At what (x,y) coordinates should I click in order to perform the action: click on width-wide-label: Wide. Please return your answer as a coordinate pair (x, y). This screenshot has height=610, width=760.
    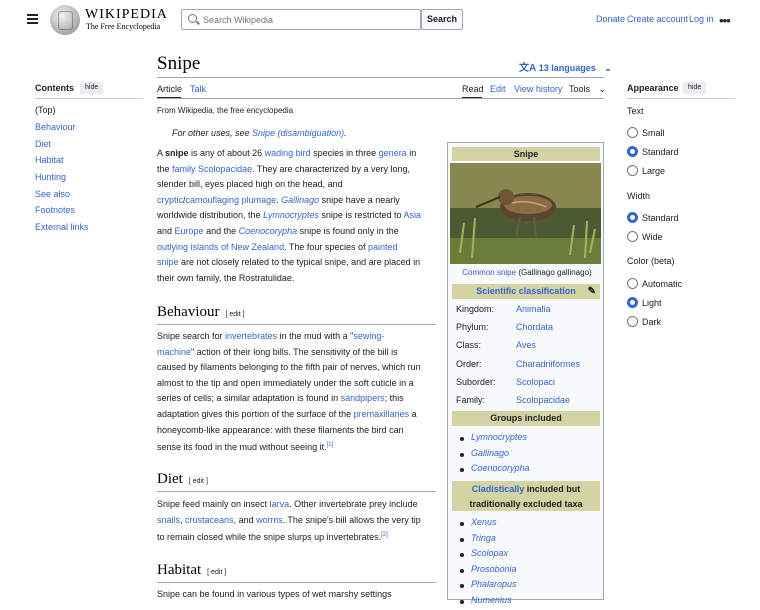
    Looking at the image, I should click on (652, 237).